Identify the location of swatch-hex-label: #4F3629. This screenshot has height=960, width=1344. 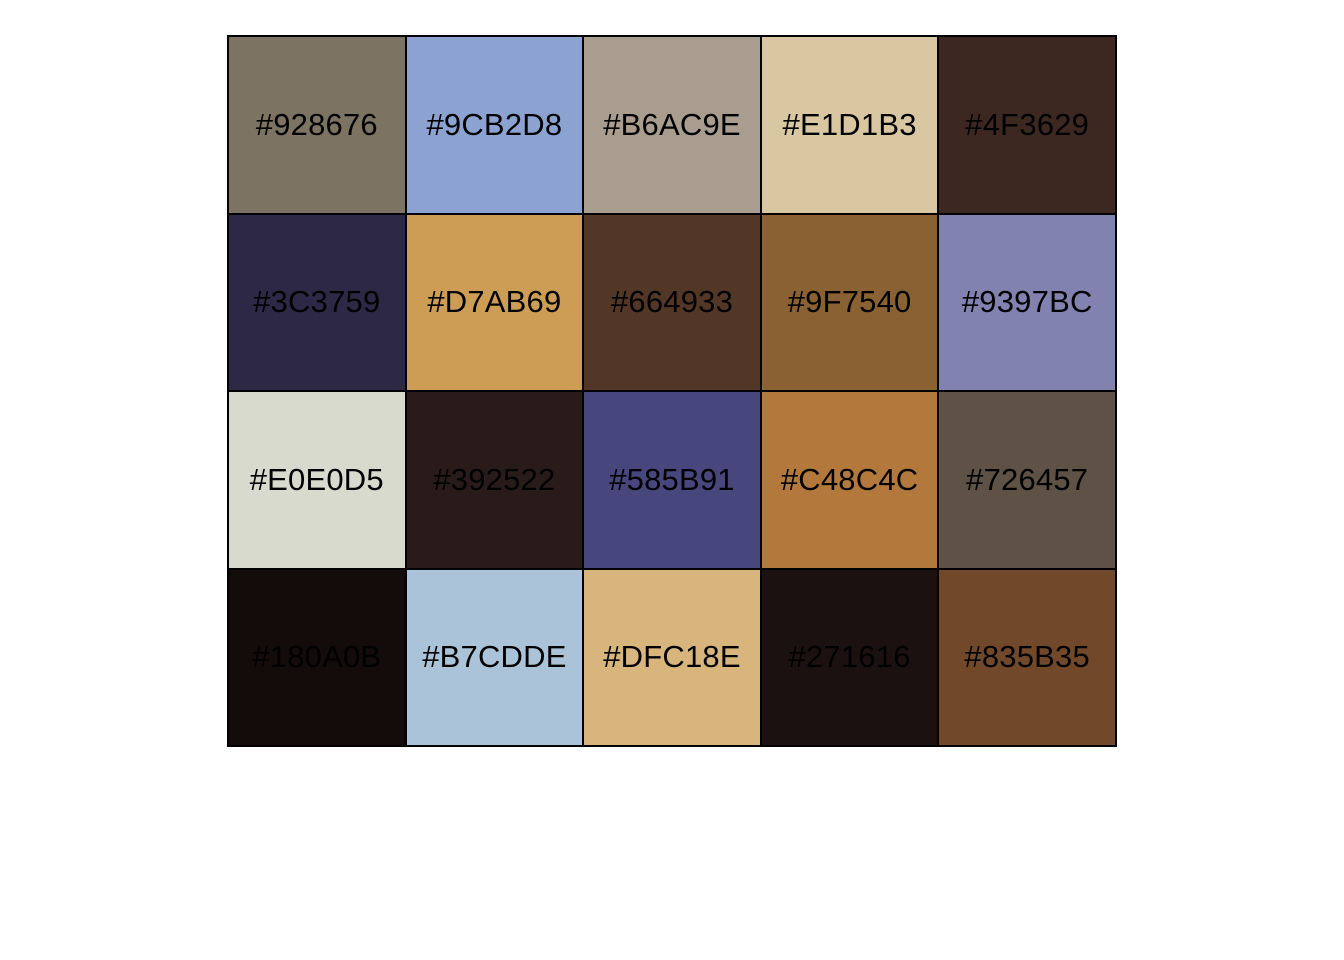
(1027, 124).